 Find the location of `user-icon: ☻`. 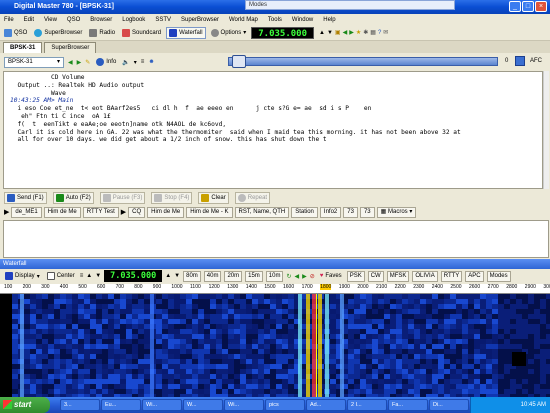

user-icon: ☻ is located at coordinates (151, 62).